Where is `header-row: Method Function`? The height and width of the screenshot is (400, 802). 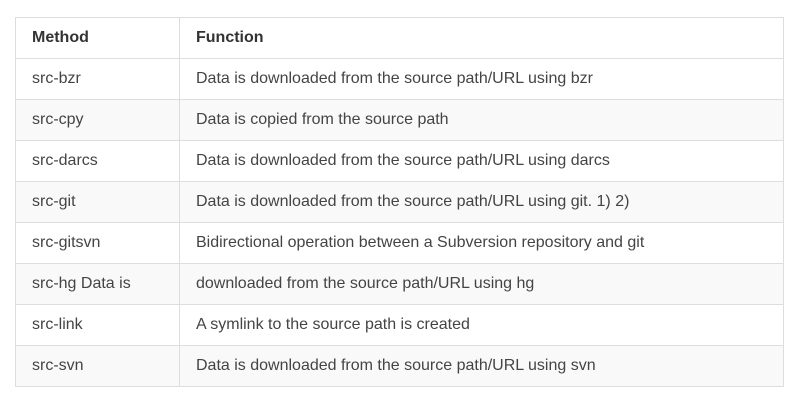 header-row: Method Function is located at coordinates (399, 38).